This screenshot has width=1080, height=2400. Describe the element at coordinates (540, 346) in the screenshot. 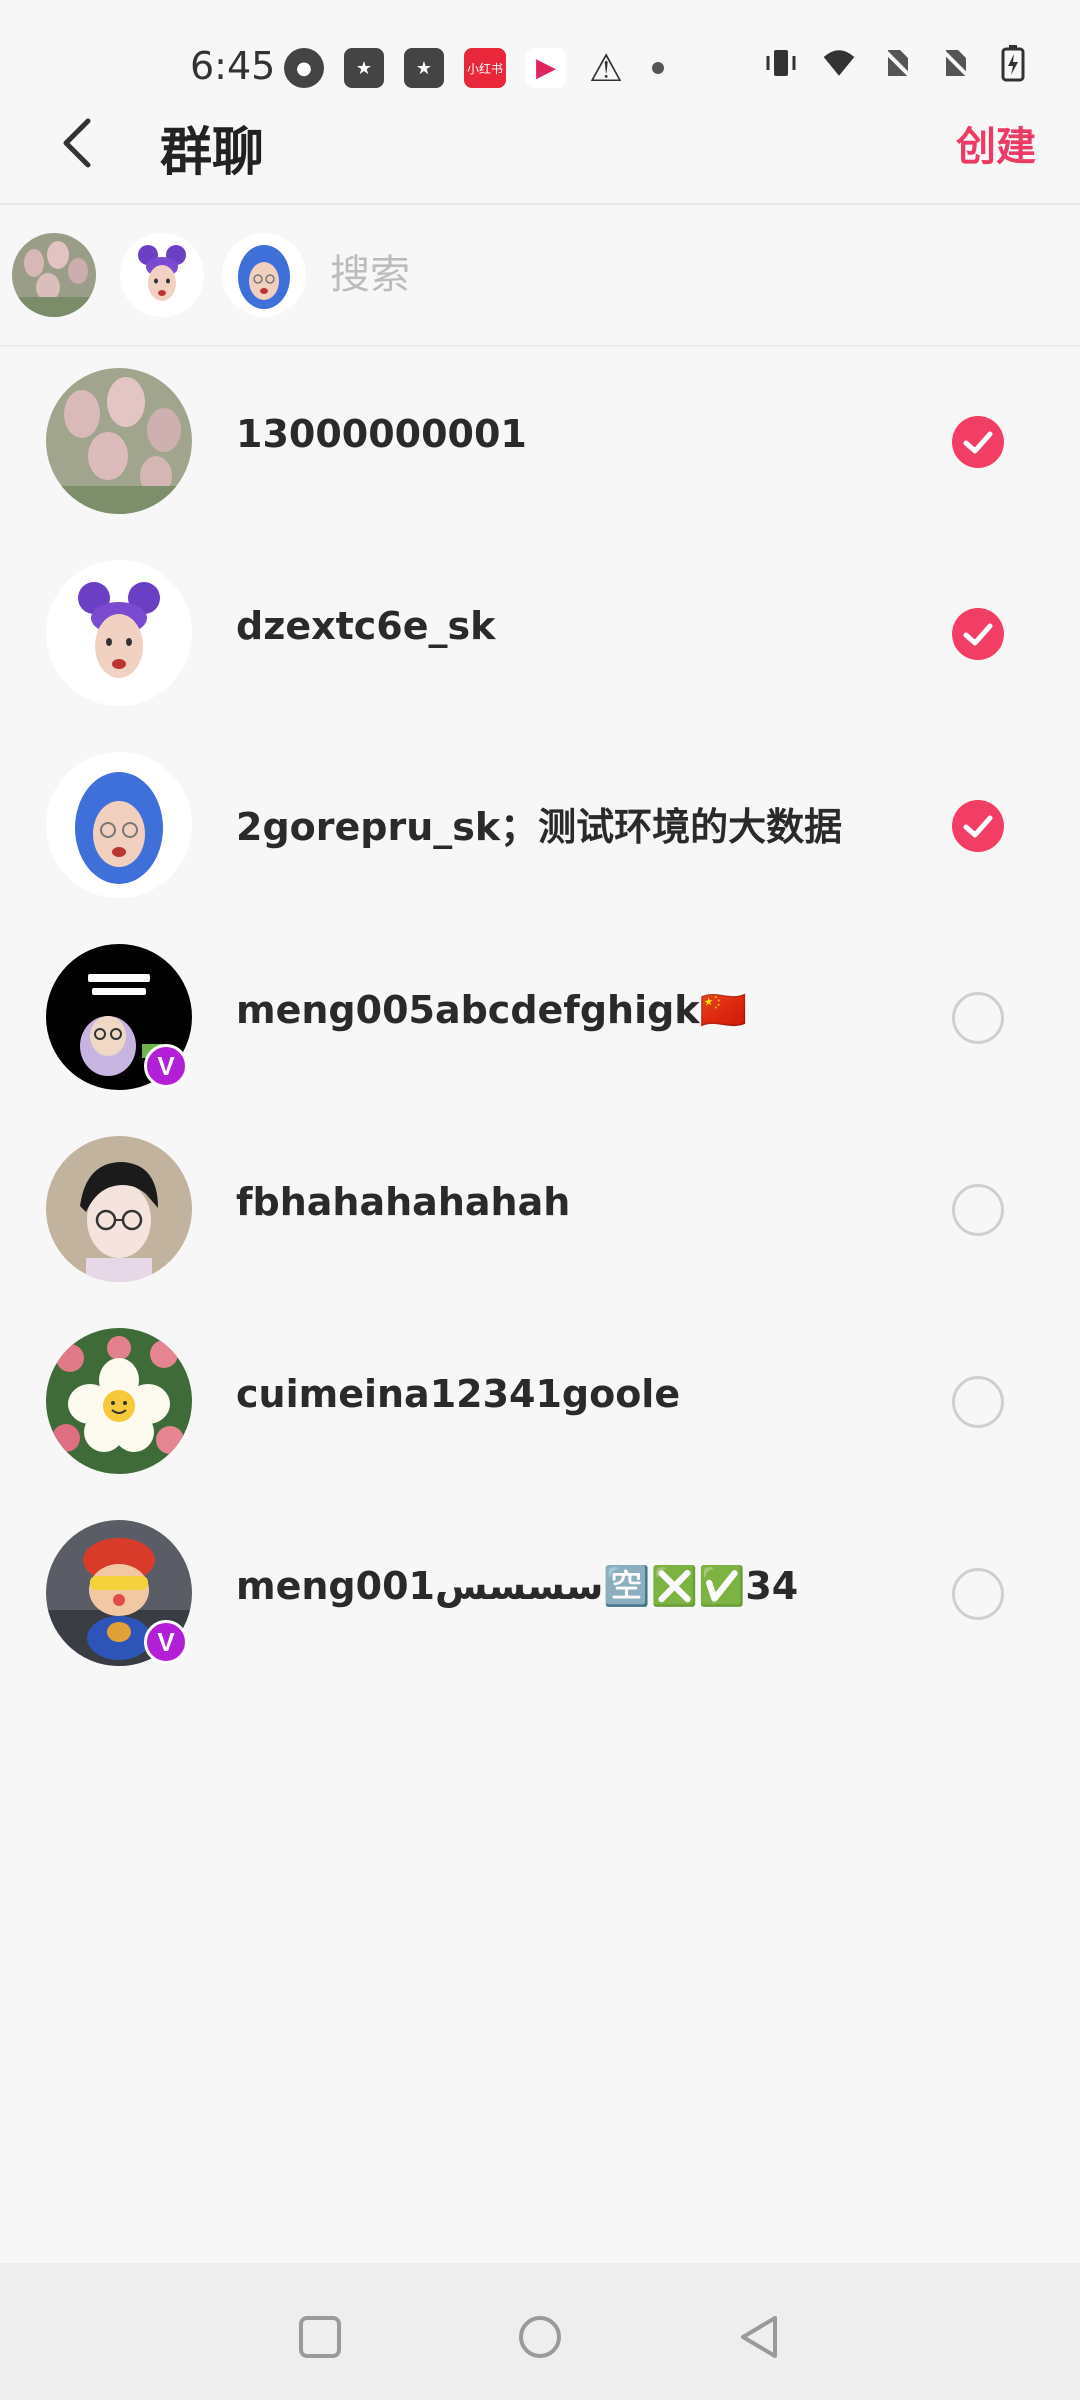

I see `search-divider` at that location.